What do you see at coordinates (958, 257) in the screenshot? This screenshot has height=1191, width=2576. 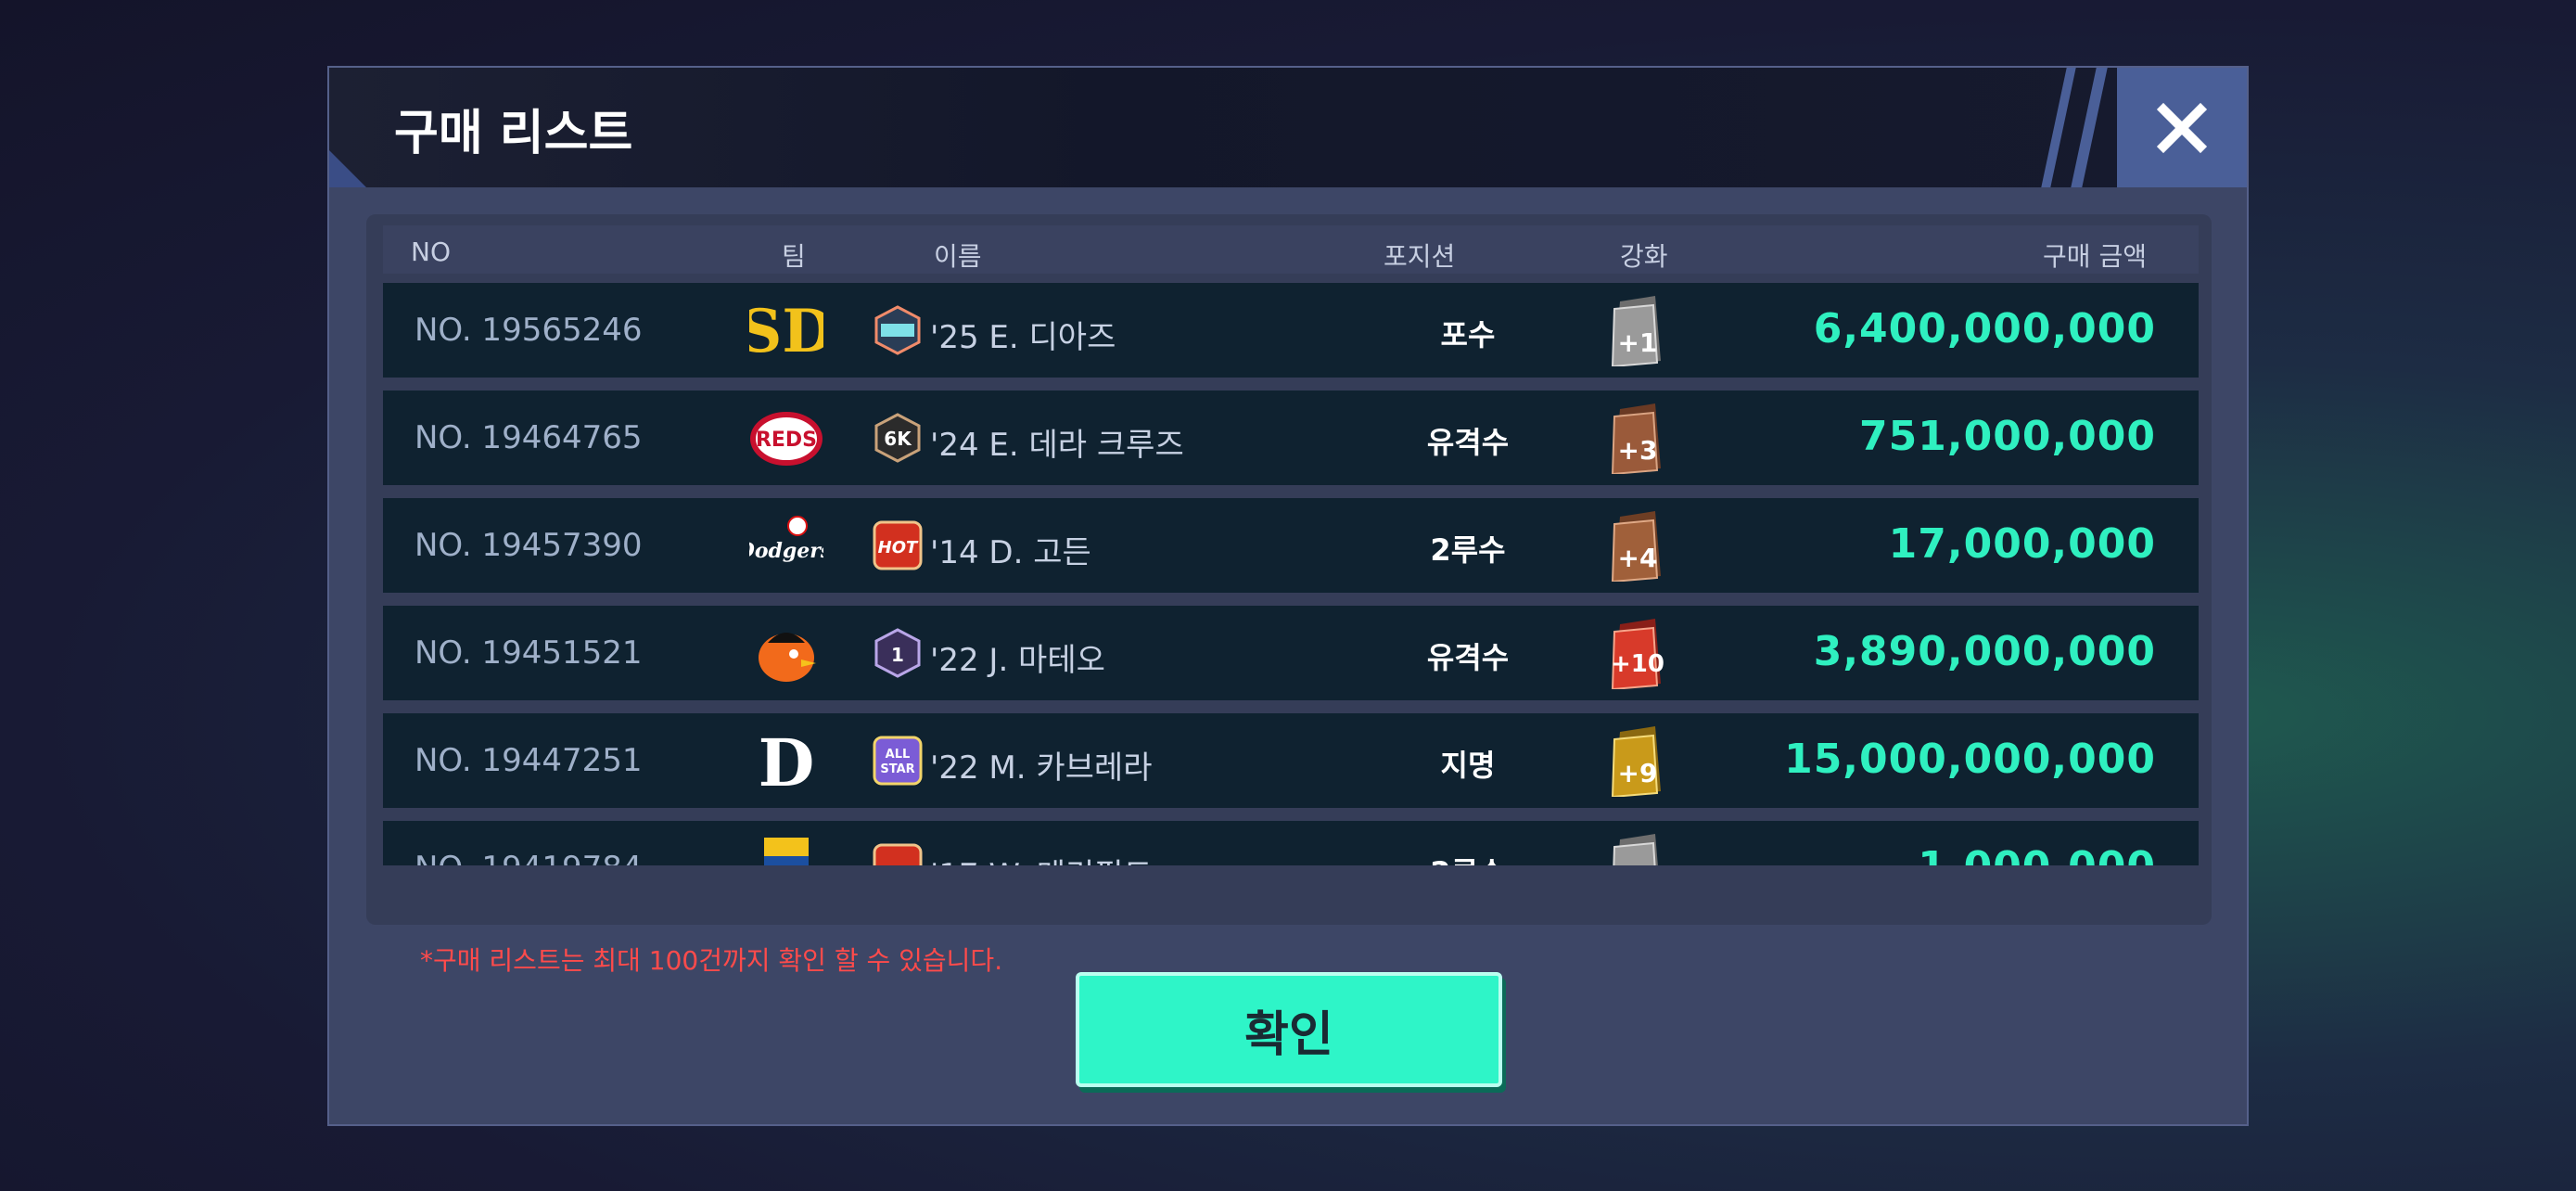 I see `column-name: 이름` at bounding box center [958, 257].